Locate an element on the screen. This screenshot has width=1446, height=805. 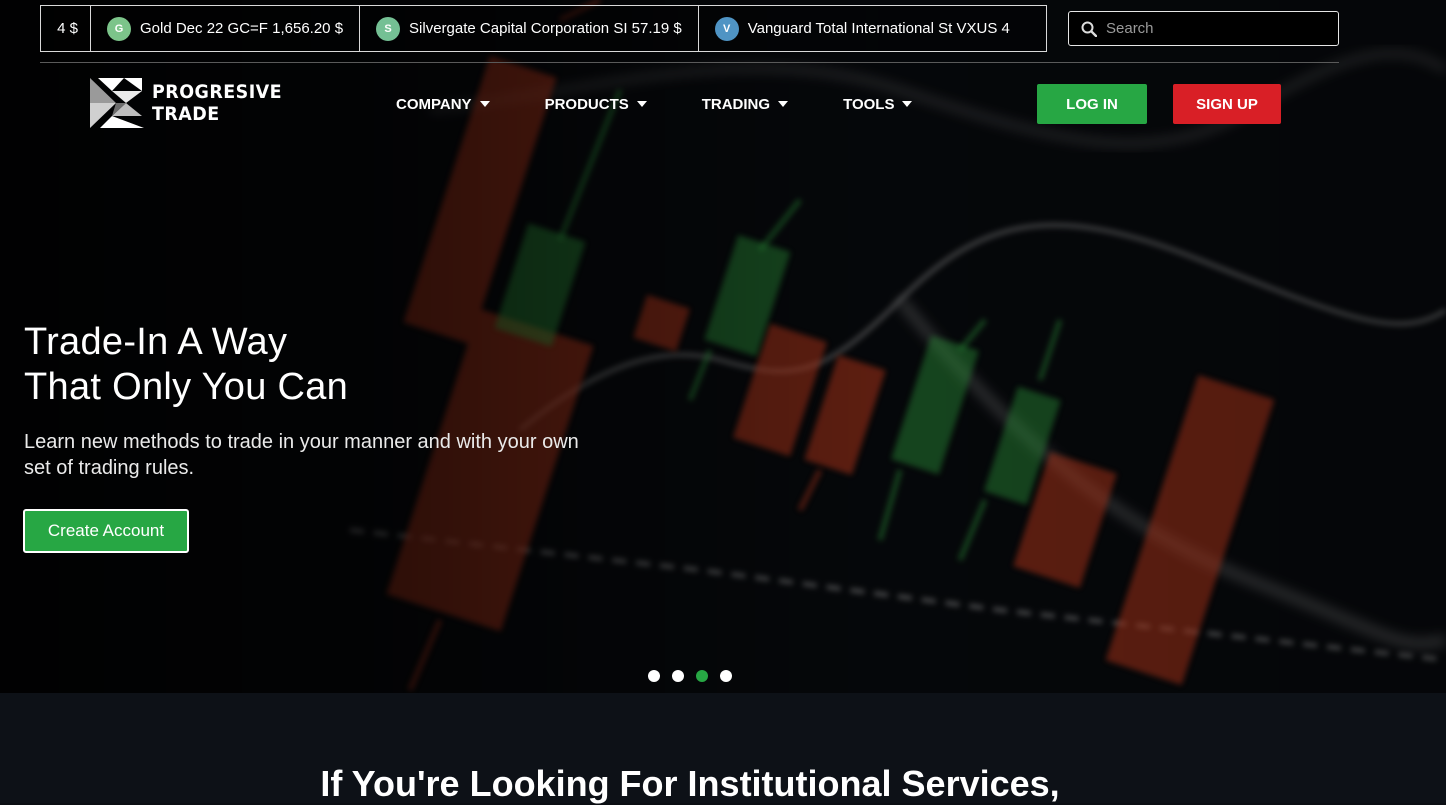
logo-text: PROGRESIVE TRADE is located at coordinates (217, 103).